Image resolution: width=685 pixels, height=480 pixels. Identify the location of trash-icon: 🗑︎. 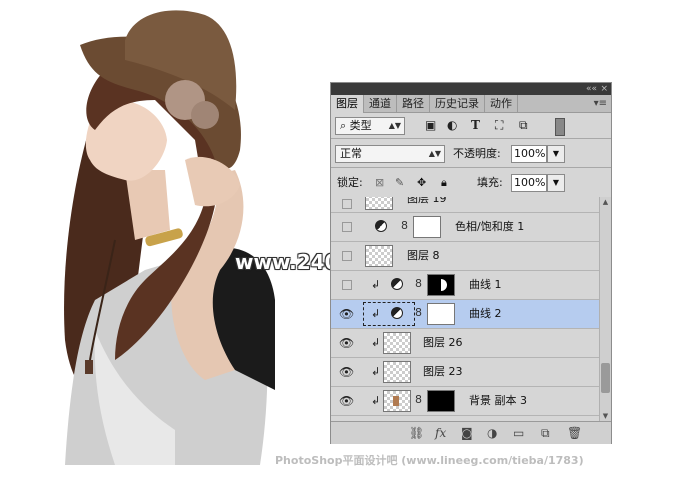
(574, 433).